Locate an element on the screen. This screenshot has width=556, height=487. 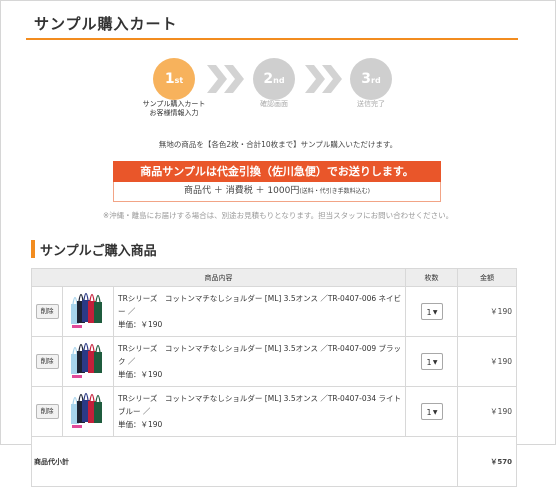
step-2-label: 確認画面 is located at coordinates (274, 104).